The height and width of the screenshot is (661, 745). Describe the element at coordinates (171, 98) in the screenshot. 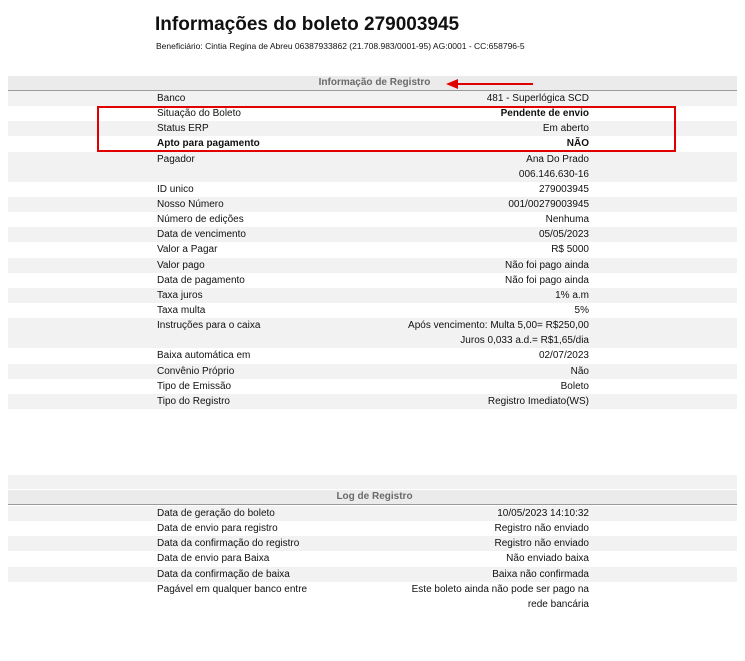

I see `row-label: Banco` at that location.